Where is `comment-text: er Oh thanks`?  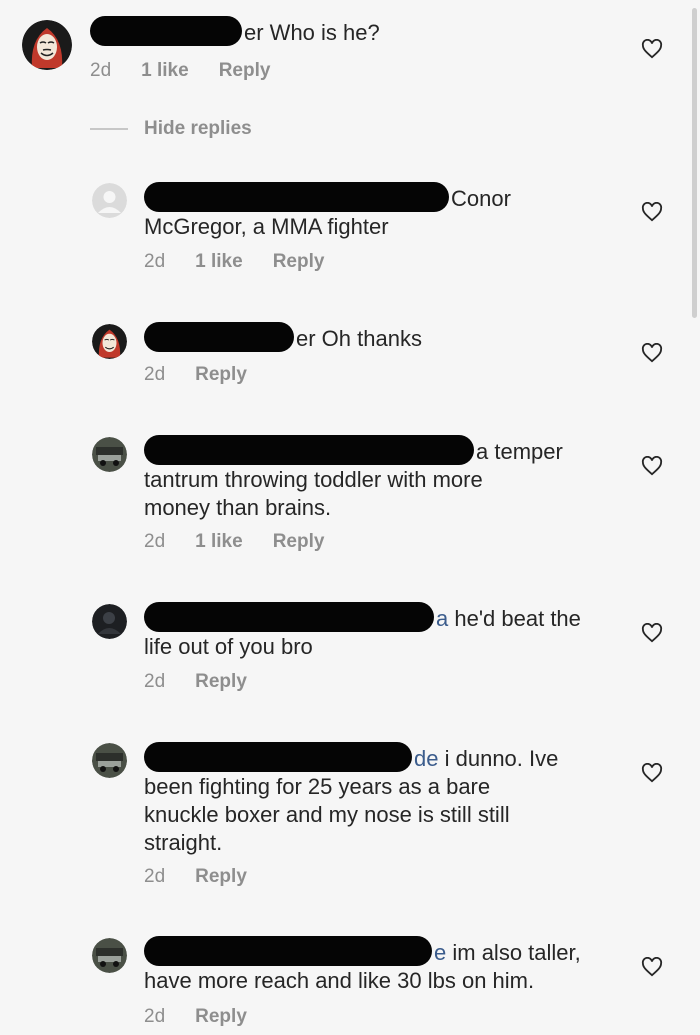 comment-text: er Oh thanks is located at coordinates (379, 337).